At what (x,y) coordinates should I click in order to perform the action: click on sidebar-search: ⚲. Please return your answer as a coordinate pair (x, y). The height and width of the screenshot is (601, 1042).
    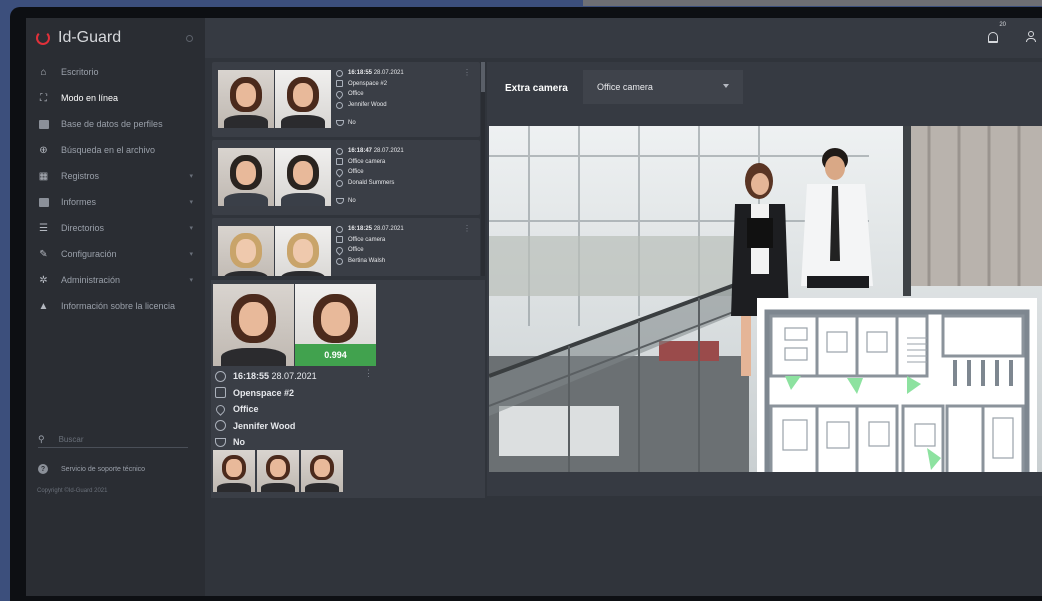
    Looking at the image, I should click on (113, 440).